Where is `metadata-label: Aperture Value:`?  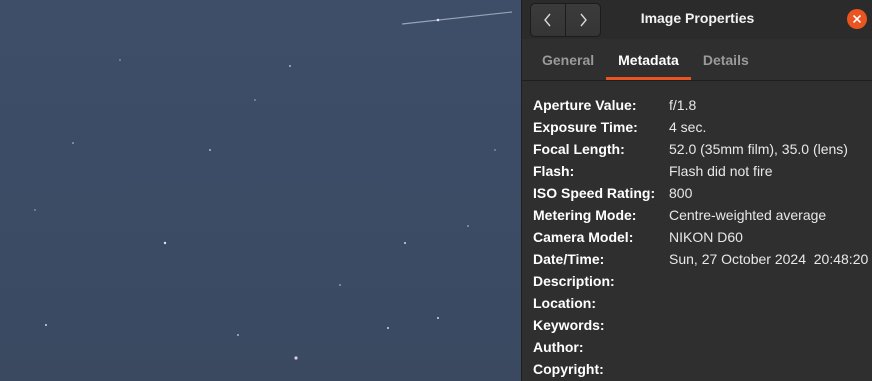
metadata-label: Aperture Value: is located at coordinates (585, 105).